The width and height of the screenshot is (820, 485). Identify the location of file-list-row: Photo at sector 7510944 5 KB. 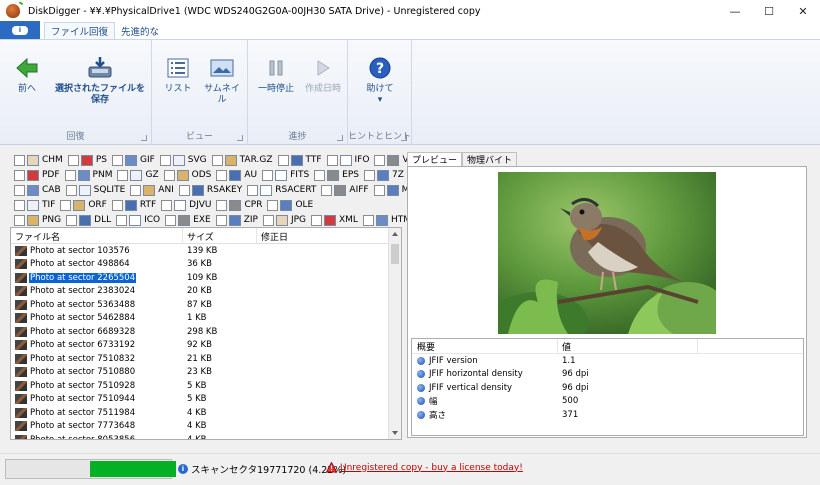
(200, 400).